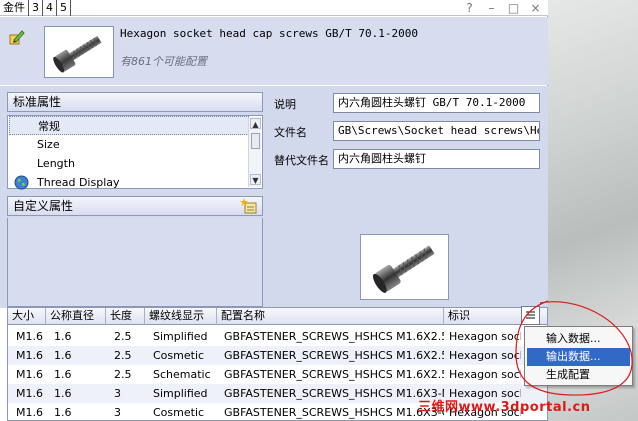 The height and width of the screenshot is (421, 638). What do you see at coordinates (56, 163) in the screenshot?
I see `property-label: Length` at bounding box center [56, 163].